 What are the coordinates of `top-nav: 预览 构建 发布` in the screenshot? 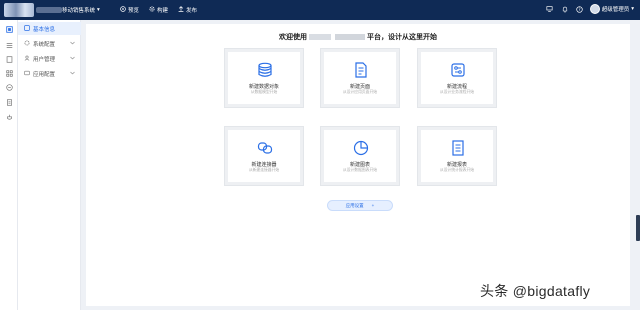 It's located at (158, 10).